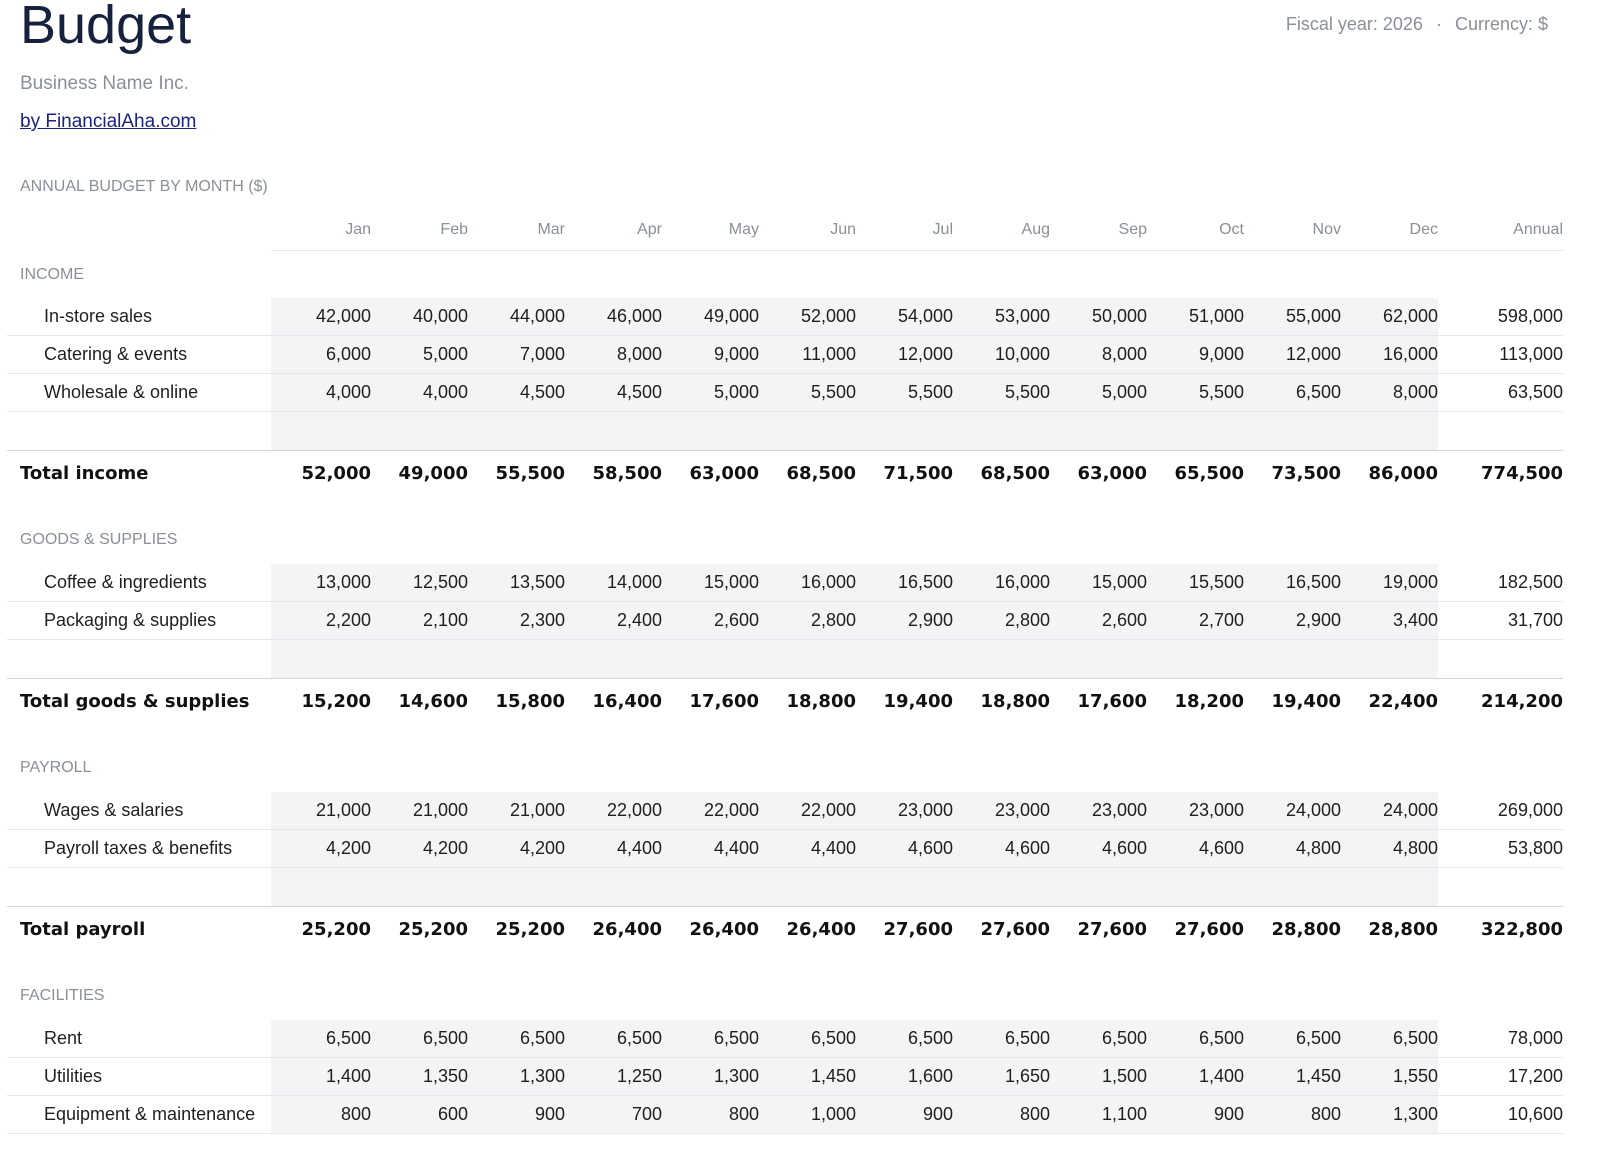 This screenshot has width=1600, height=1165. I want to click on spacer-row, so click(785, 733).